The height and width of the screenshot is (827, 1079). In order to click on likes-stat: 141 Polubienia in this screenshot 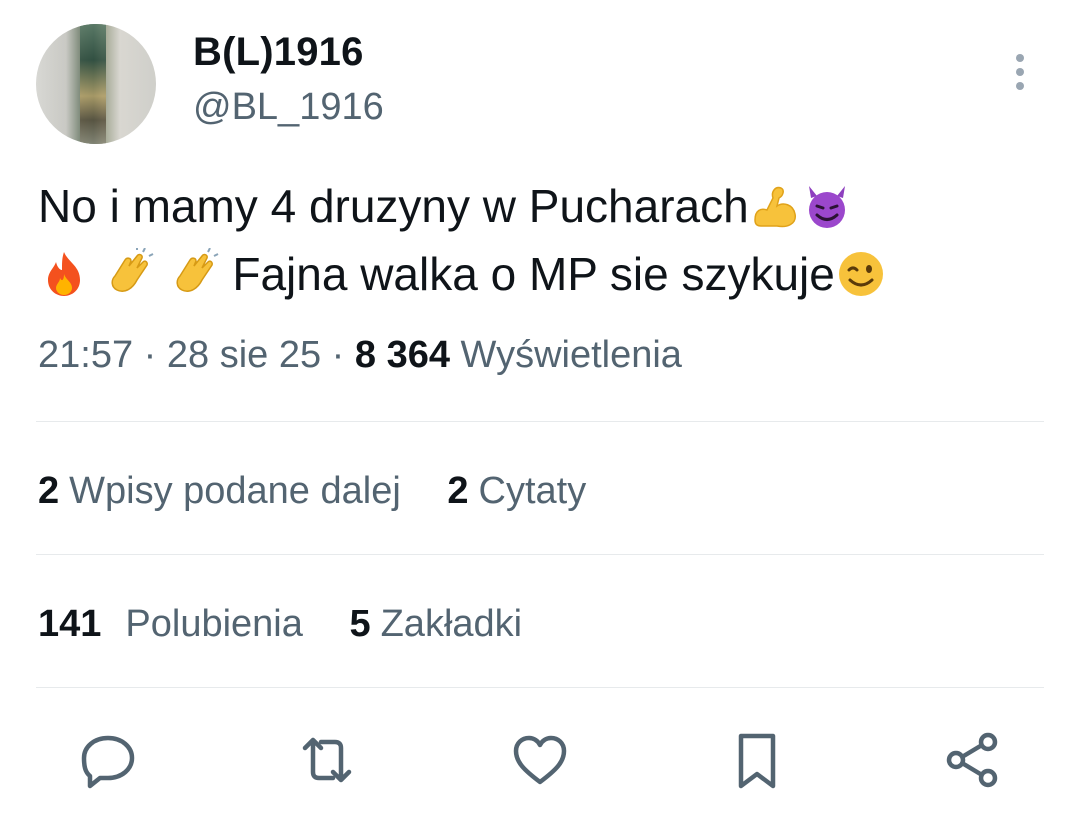, I will do `click(170, 624)`.